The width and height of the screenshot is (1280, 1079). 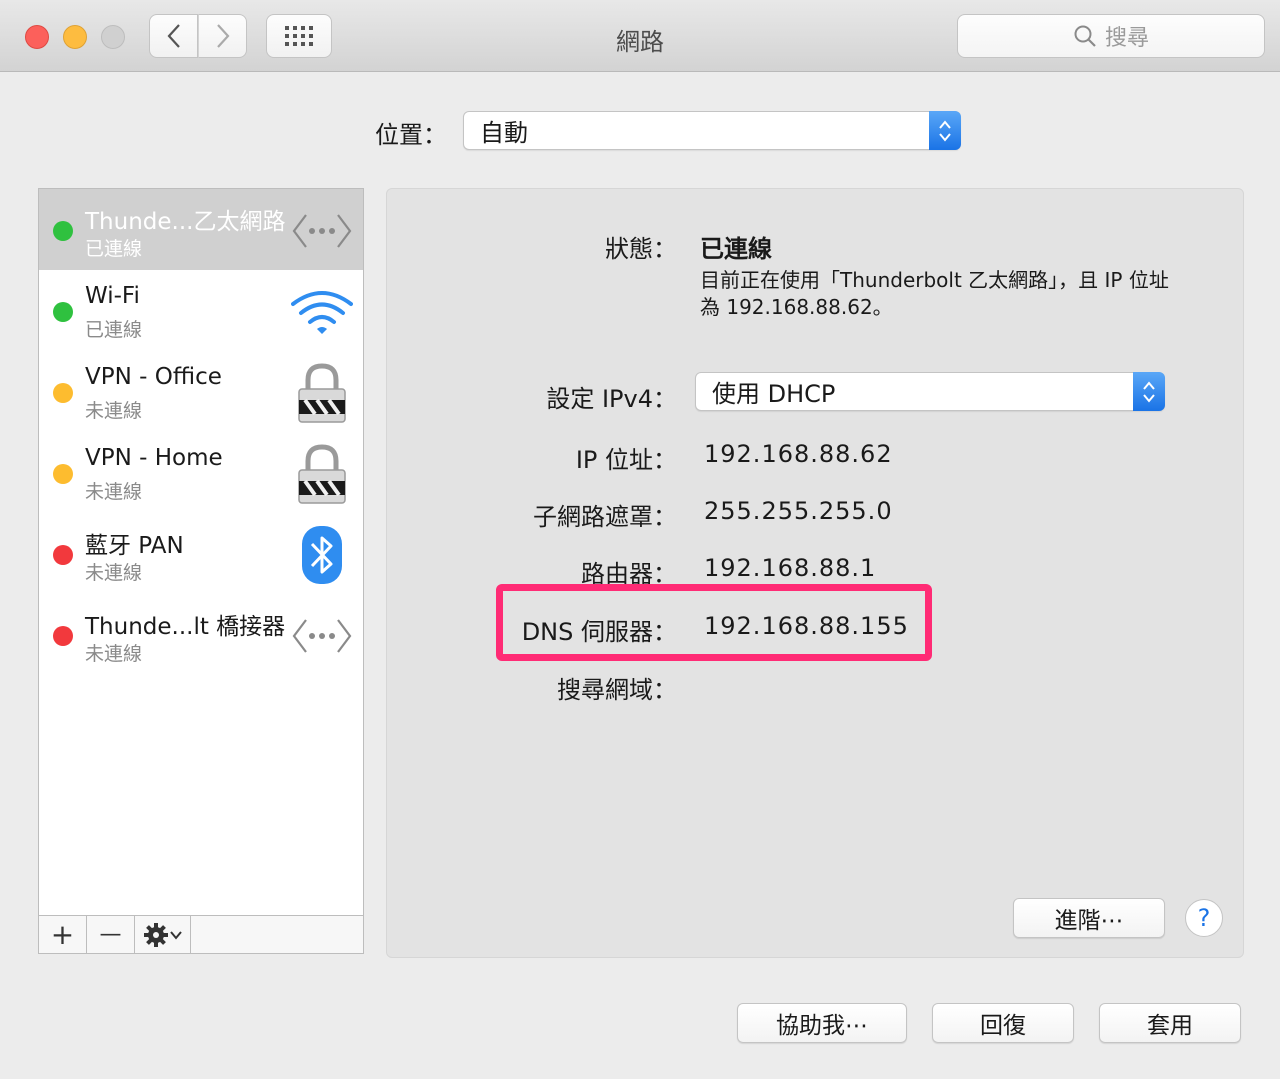 I want to click on revert-button: 回復, so click(x=1003, y=1023).